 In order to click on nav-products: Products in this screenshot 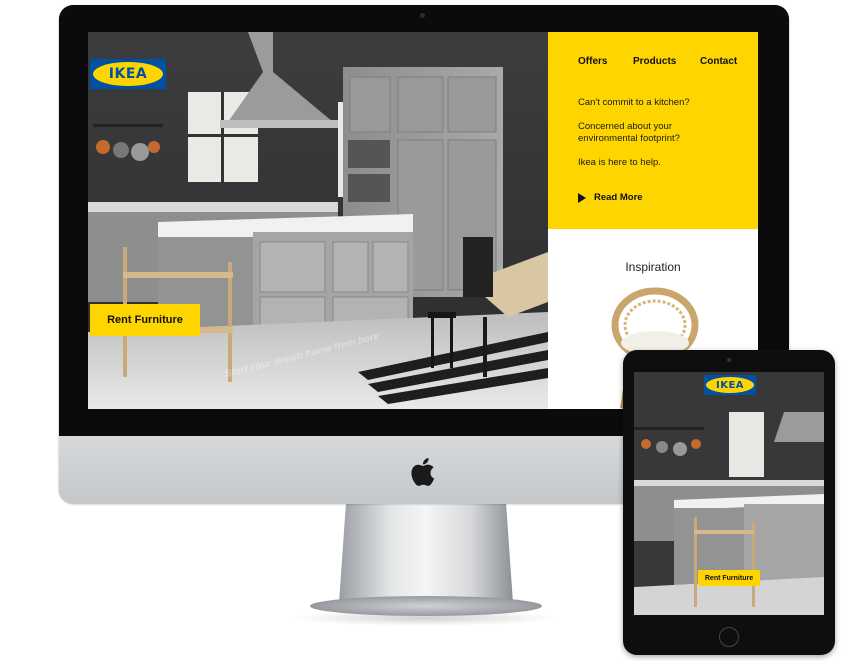, I will do `click(654, 61)`.